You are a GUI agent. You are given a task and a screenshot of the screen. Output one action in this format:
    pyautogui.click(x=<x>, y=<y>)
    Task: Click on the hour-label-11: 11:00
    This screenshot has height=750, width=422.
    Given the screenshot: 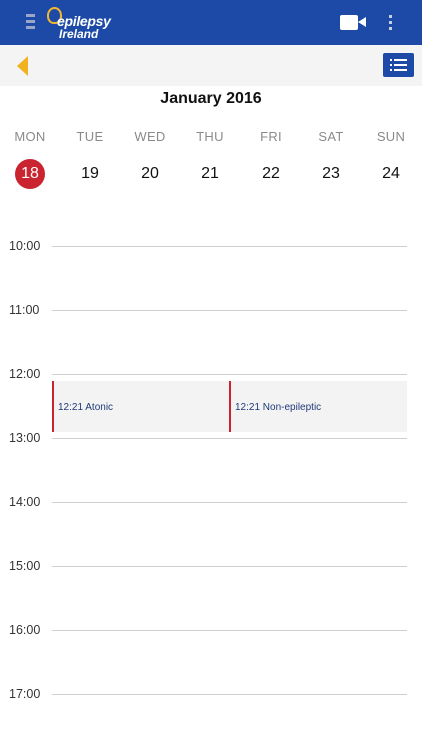 What is the action you would take?
    pyautogui.click(x=24, y=310)
    